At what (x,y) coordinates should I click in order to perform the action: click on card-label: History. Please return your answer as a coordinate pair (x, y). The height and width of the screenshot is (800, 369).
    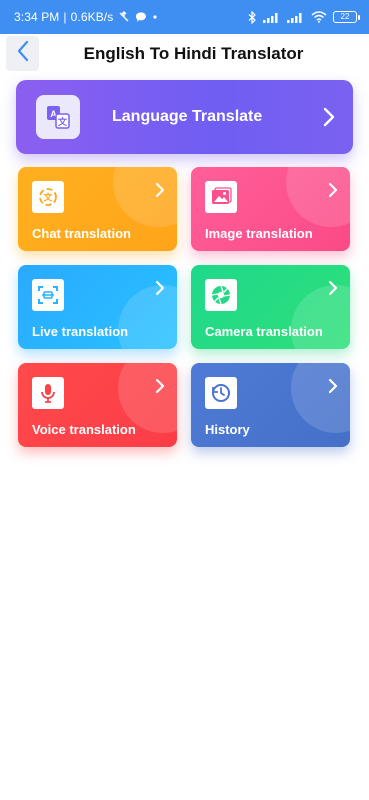
    Looking at the image, I should click on (227, 429).